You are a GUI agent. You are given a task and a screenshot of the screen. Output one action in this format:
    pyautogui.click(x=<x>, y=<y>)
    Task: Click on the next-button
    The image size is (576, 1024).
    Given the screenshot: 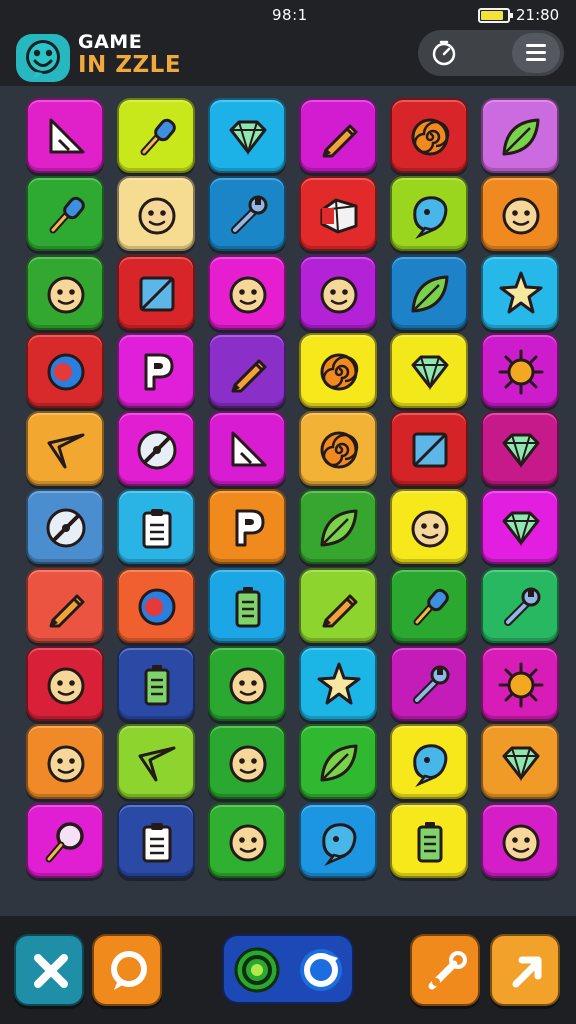 What is the action you would take?
    pyautogui.click(x=525, y=970)
    